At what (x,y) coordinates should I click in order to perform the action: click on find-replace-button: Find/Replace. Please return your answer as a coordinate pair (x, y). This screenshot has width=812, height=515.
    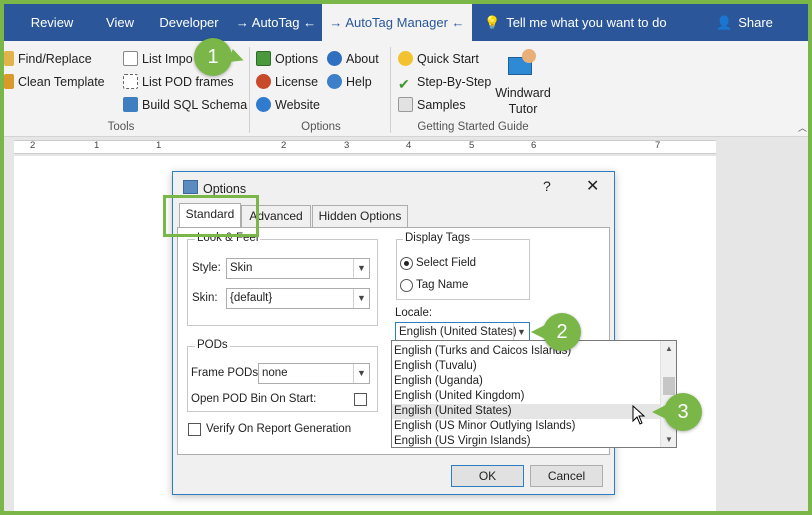
    Looking at the image, I should click on (48, 59).